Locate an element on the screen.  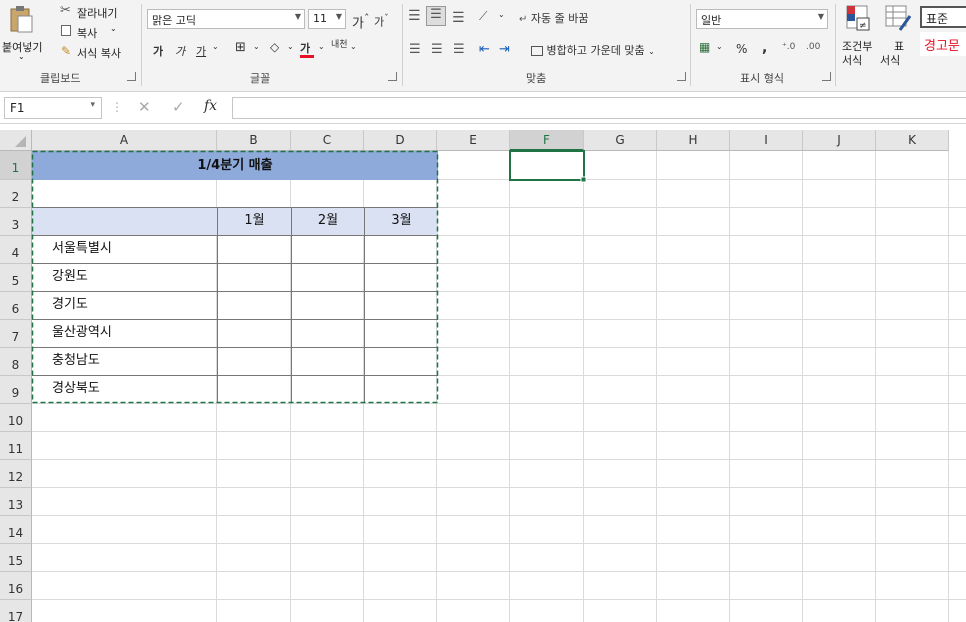
accounting-format-icon: ▦ is located at coordinates (704, 47).